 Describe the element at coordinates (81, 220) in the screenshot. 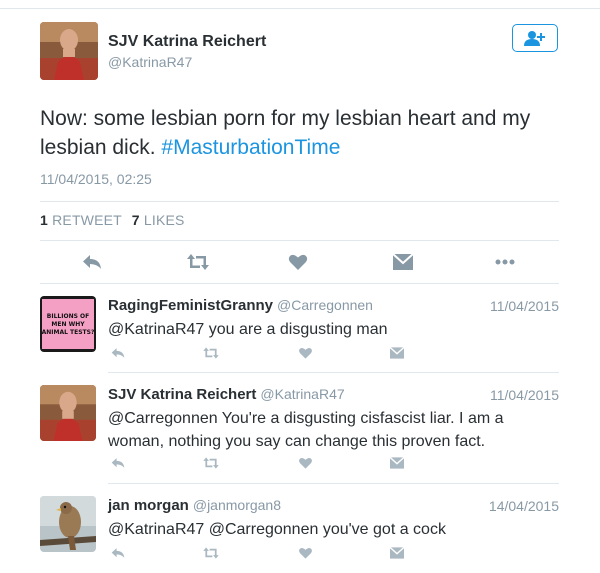

I see `retweet-stat: 1 RETWEET` at that location.